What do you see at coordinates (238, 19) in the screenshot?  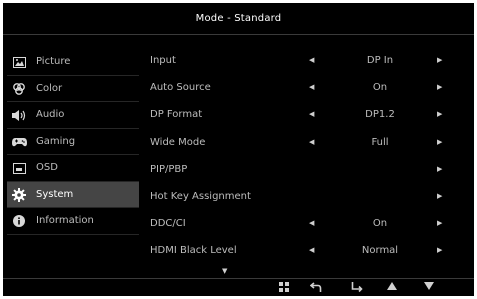 I see `mode-title: Mode - Standard` at bounding box center [238, 19].